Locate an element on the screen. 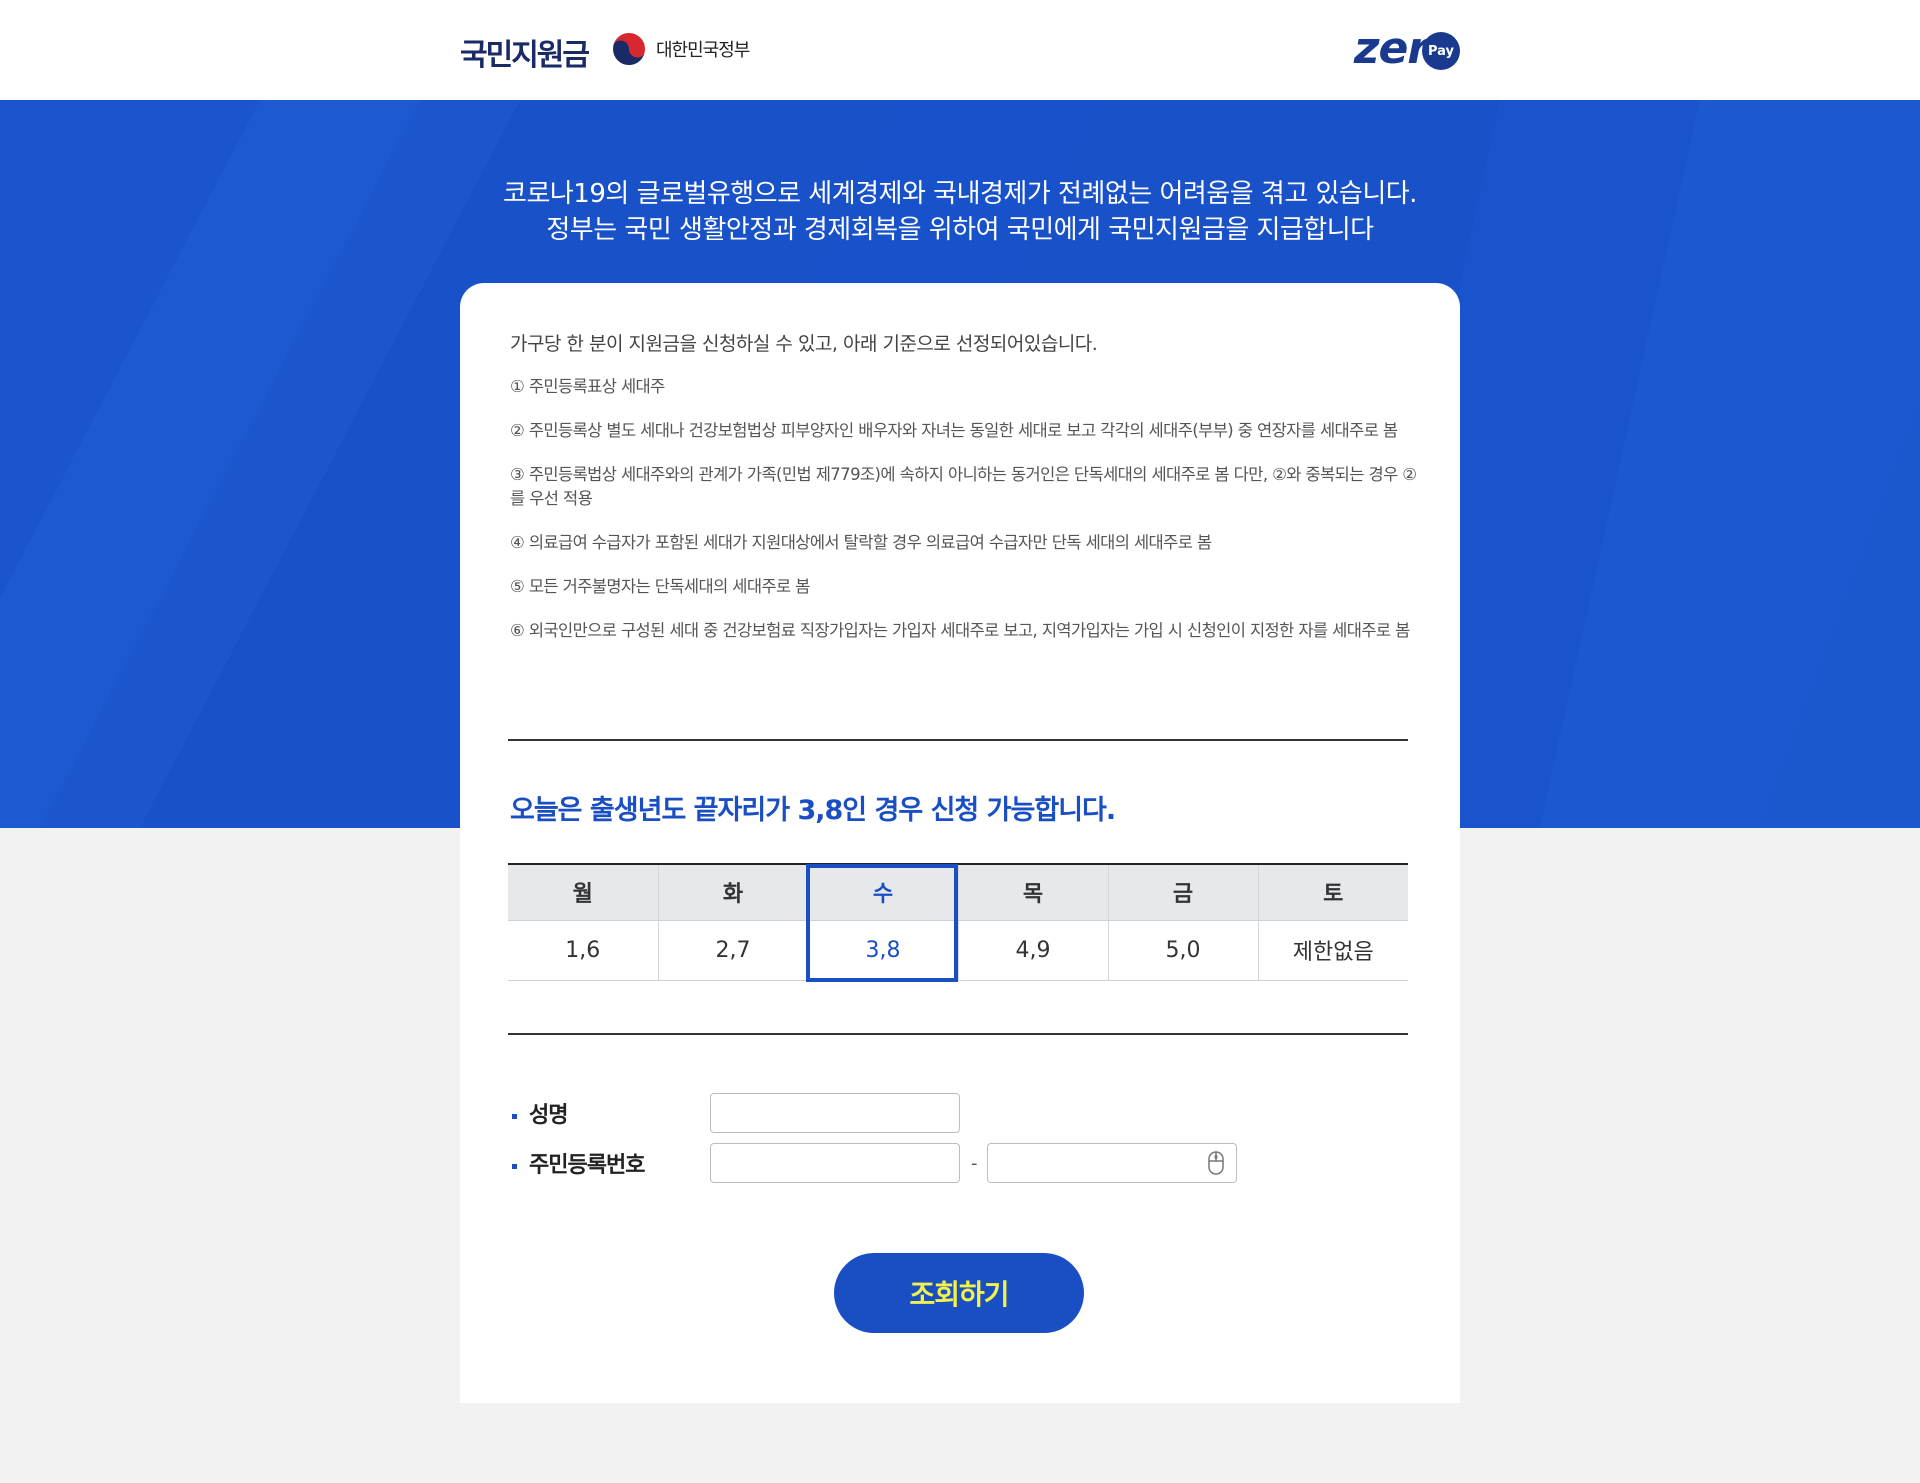 Image resolution: width=1920 pixels, height=1483 pixels. digits-thu: 4,9 is located at coordinates (1032, 950).